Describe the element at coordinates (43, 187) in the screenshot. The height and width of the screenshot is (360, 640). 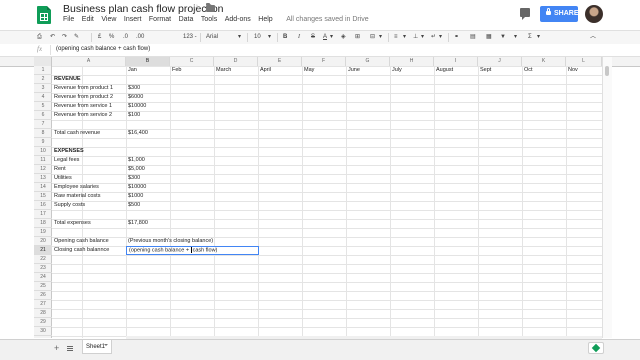
I see `row-header: 14` at that location.